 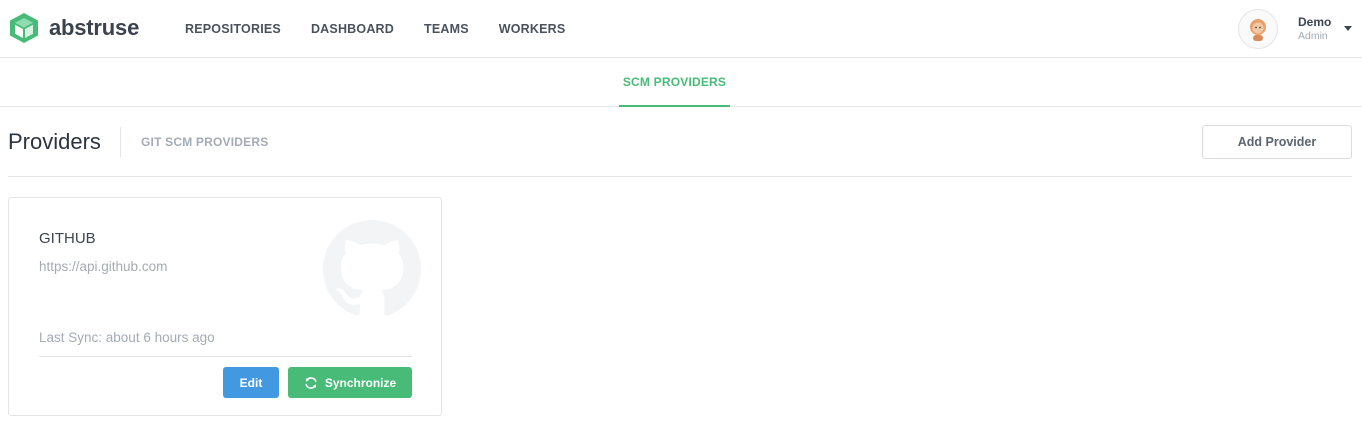 I want to click on avatar-icon, so click(x=1258, y=29).